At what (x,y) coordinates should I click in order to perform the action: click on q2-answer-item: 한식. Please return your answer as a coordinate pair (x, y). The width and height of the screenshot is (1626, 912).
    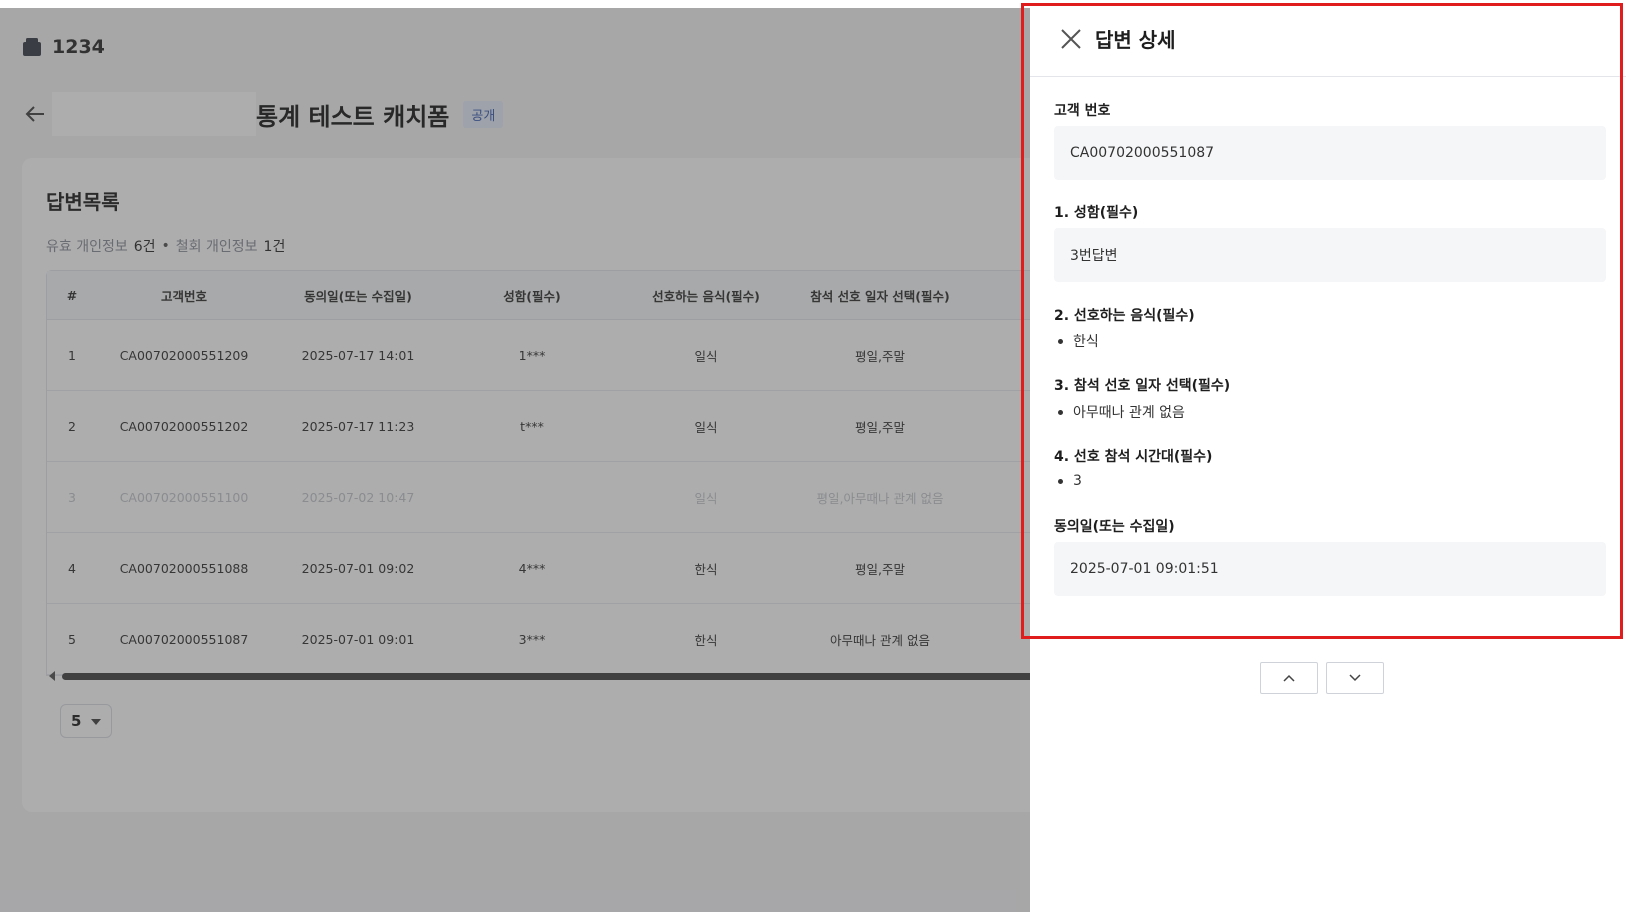
    Looking at the image, I should click on (1076, 341).